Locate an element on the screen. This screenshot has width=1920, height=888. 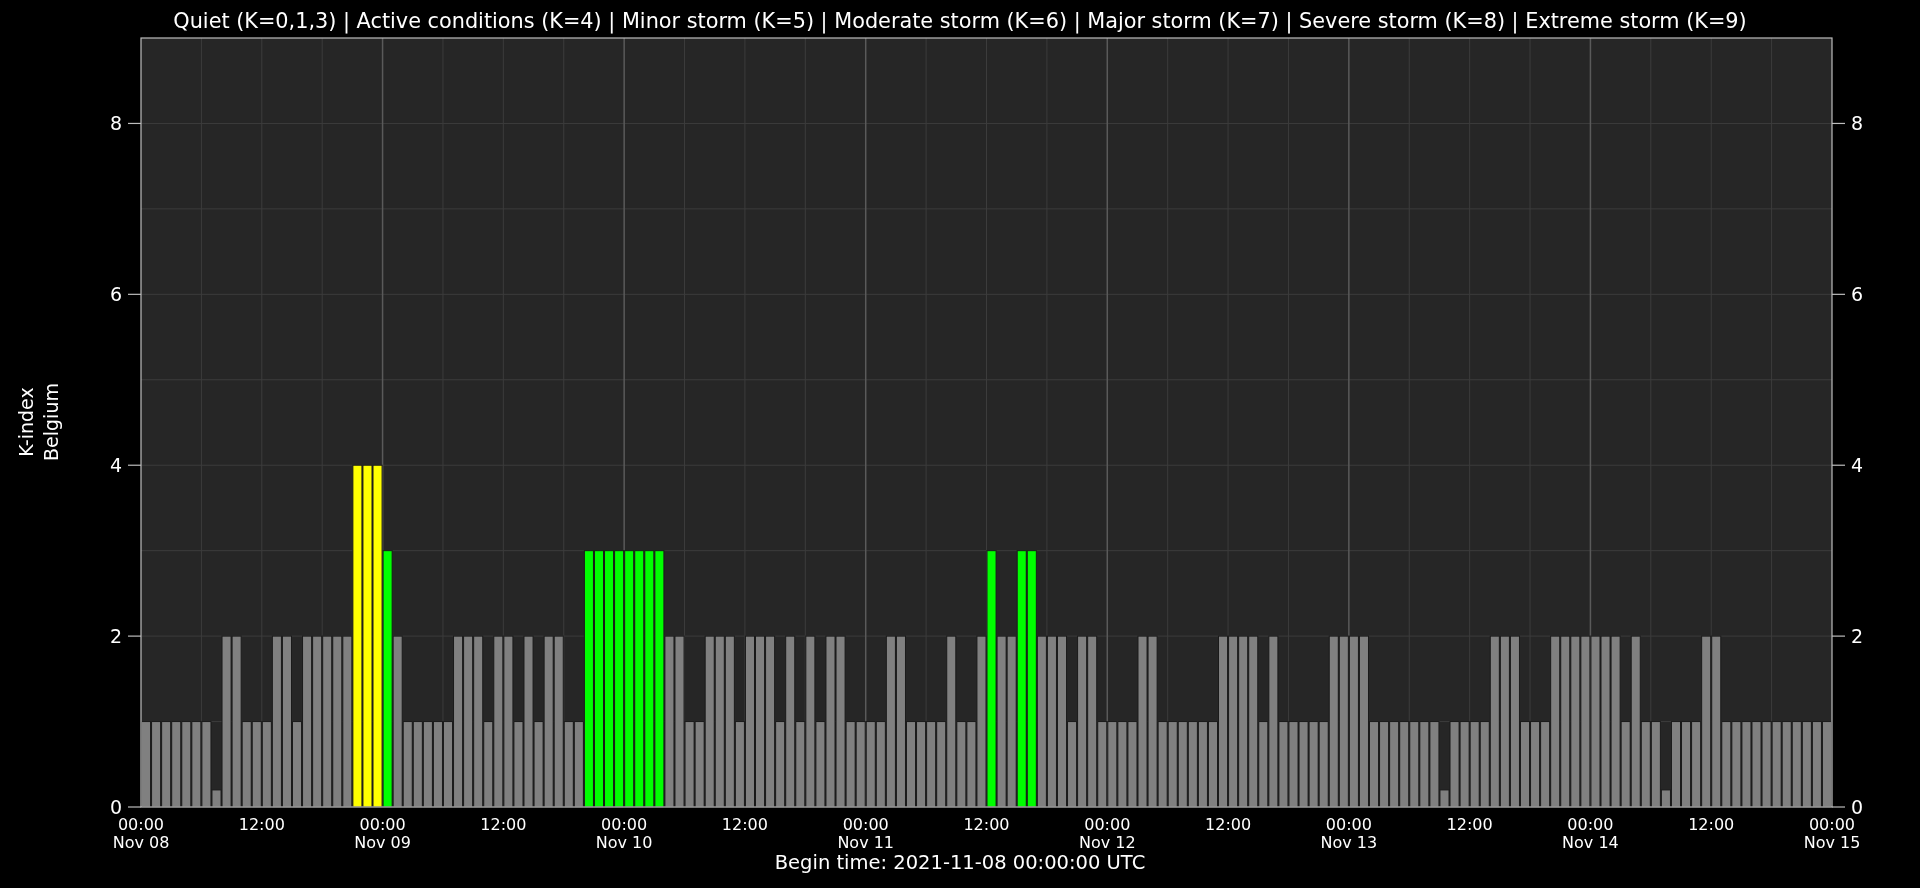
tick-label: 00:00 Nov 14 is located at coordinates (1590, 833).